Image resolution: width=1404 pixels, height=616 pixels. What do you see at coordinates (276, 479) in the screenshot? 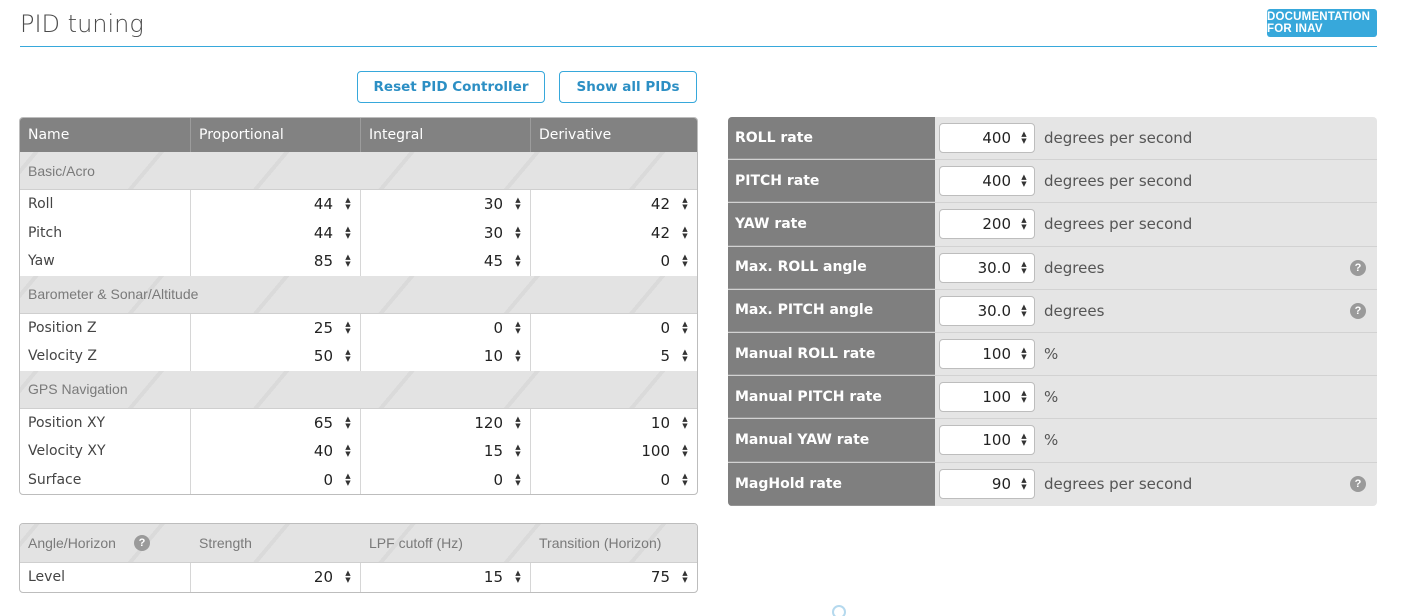
I see `proportional-input: 0 ▲ ▼` at bounding box center [276, 479].